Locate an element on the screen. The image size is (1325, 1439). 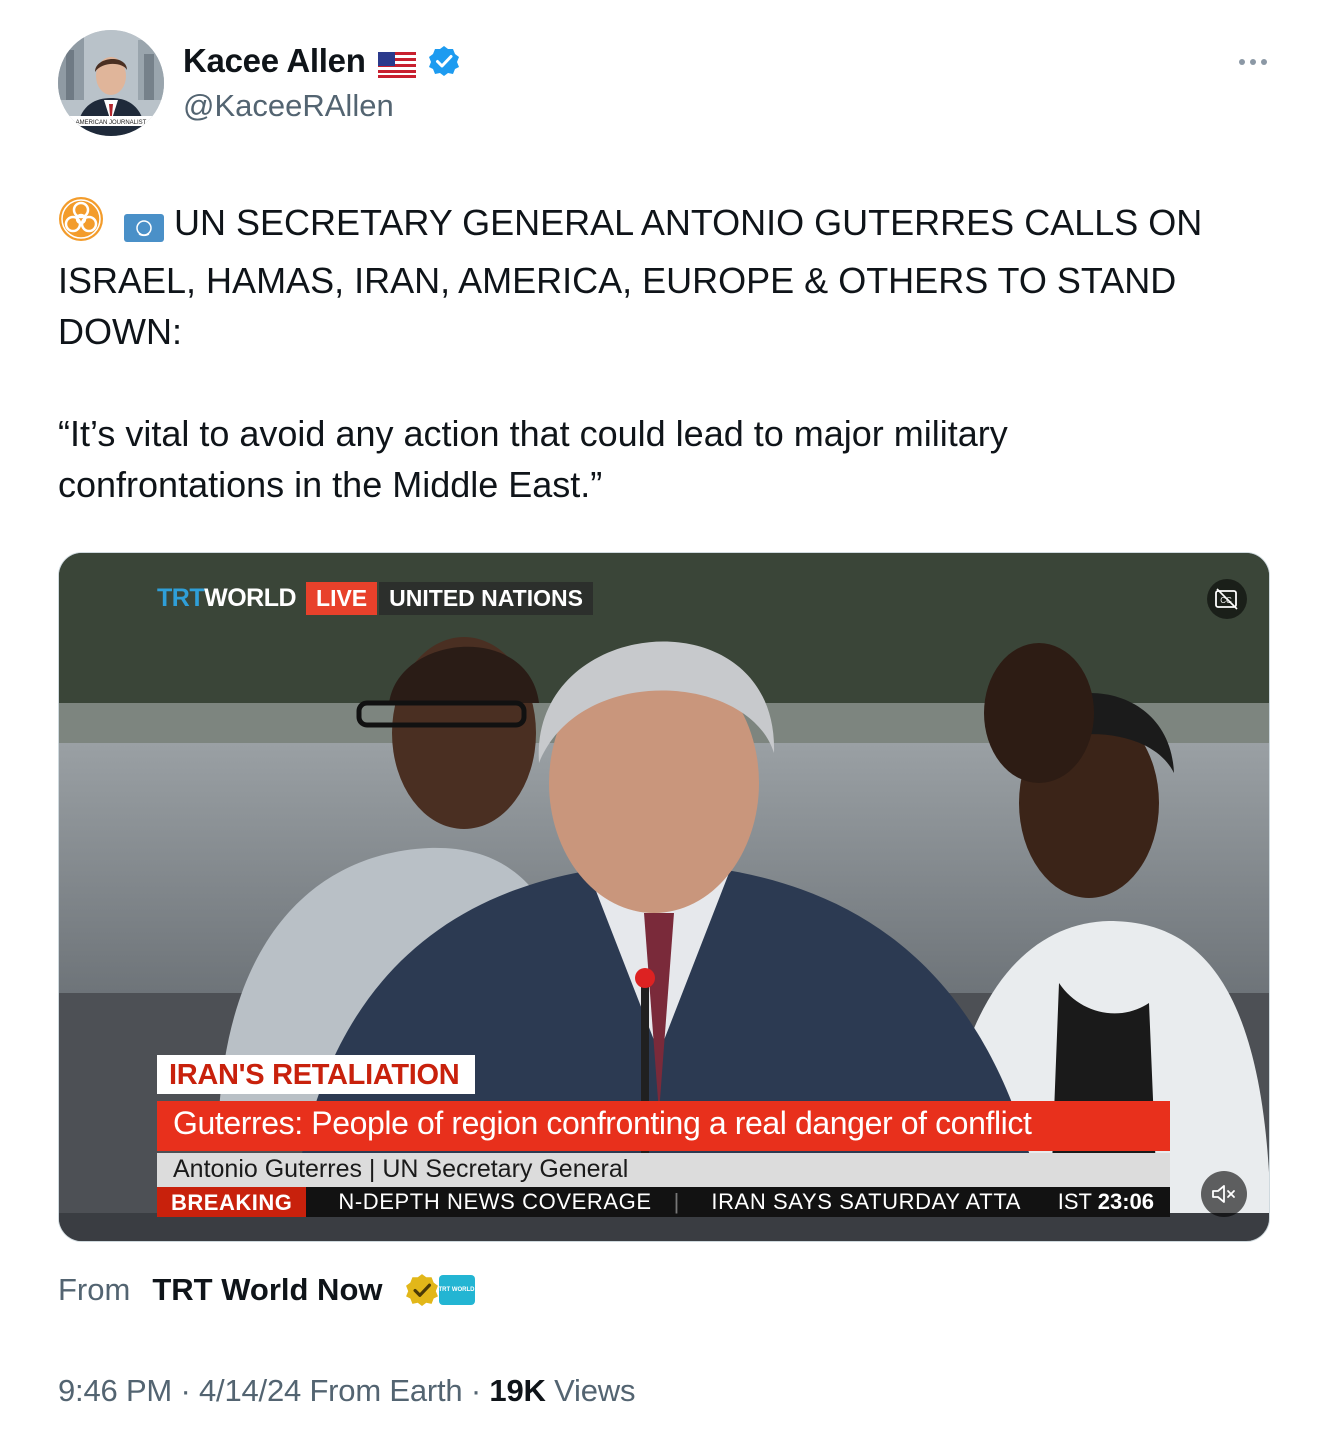
ticker-breaking-label: BREAKING is located at coordinates (232, 1202).